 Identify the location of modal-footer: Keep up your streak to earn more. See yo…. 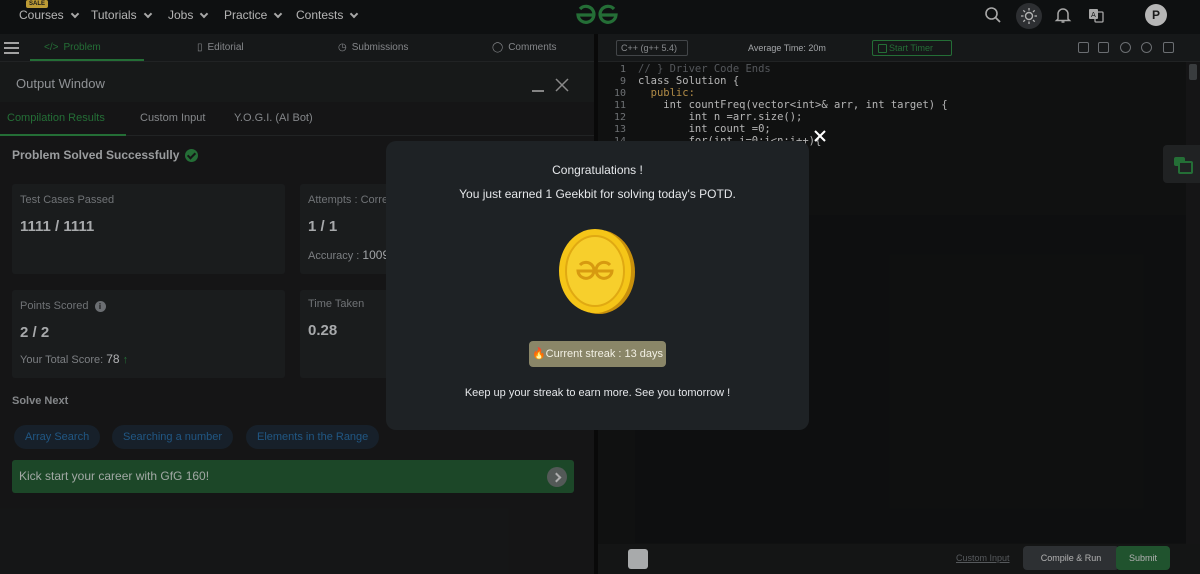
(597, 393).